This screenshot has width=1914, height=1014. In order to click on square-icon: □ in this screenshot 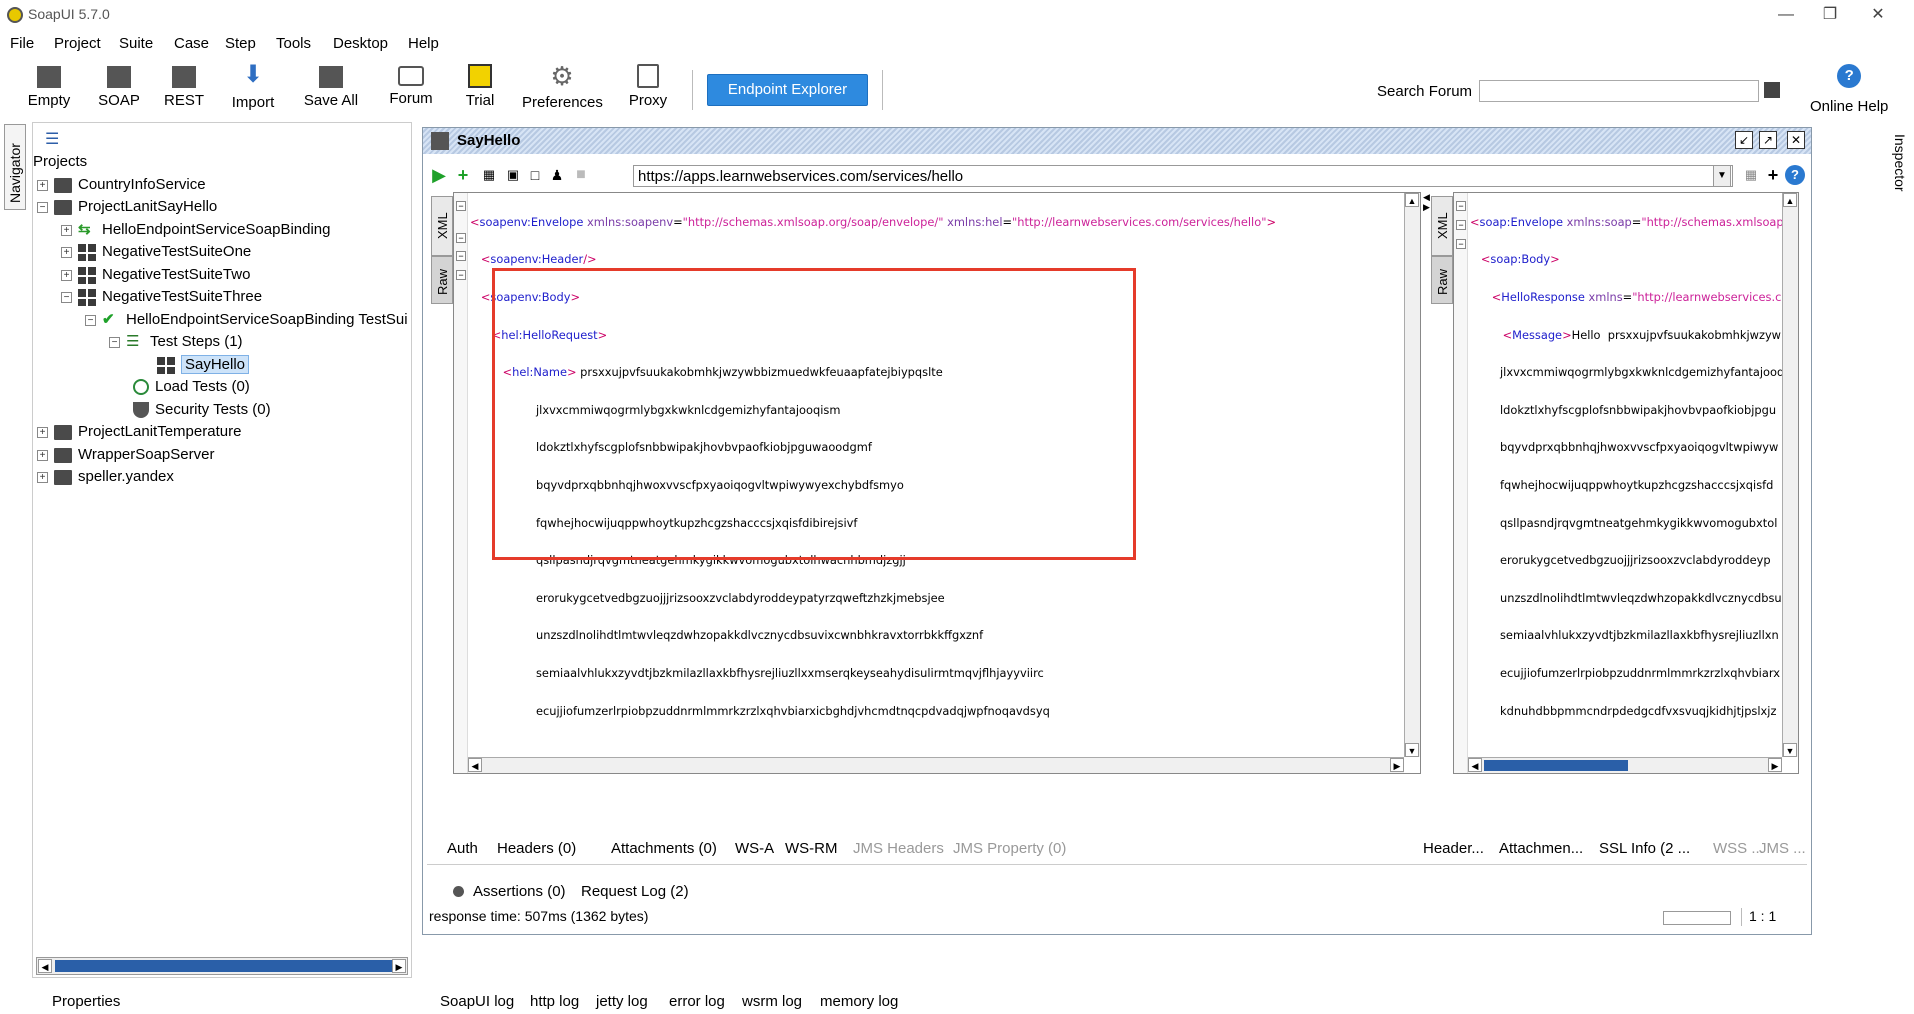, I will do `click(535, 175)`.